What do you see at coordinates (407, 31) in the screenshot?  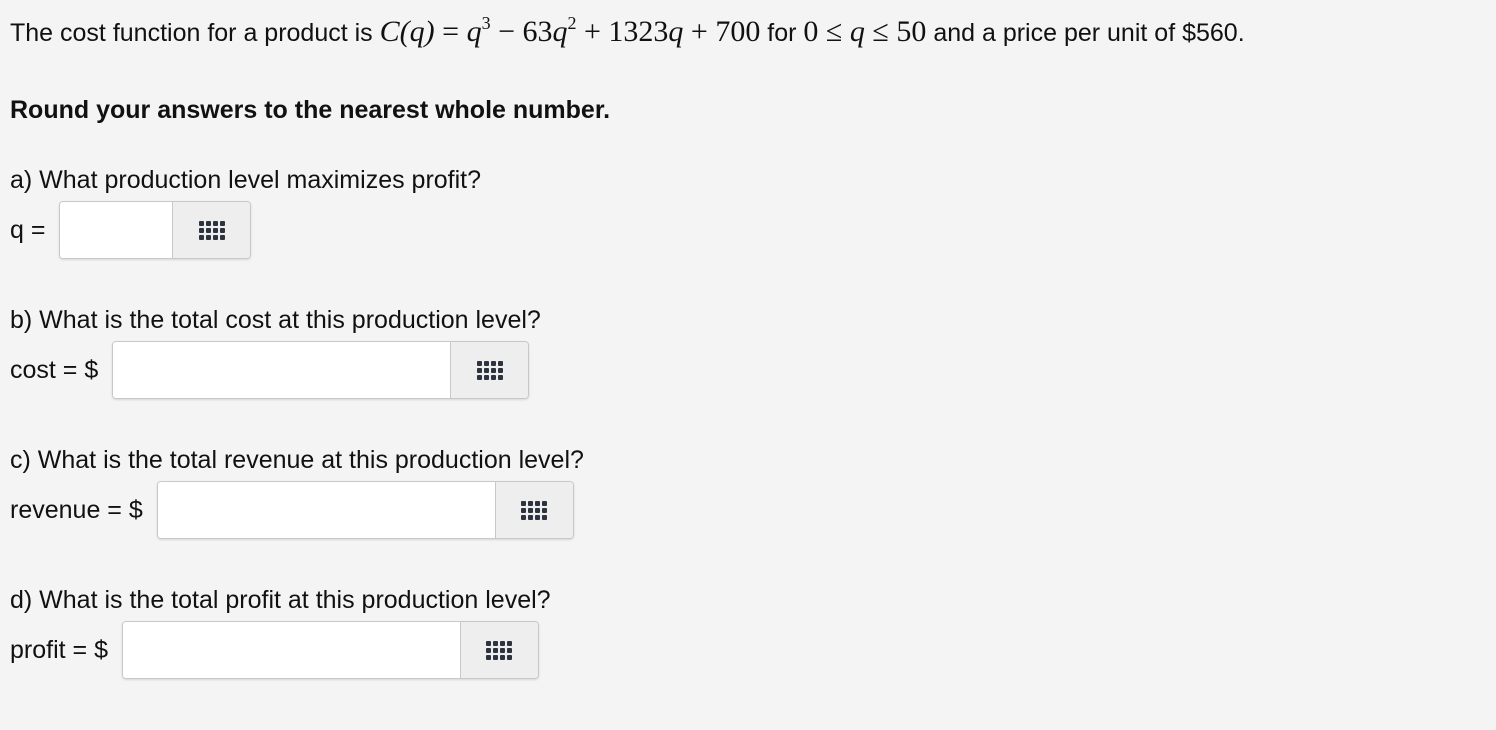 I see `cost-function-lhs: C(q)` at bounding box center [407, 31].